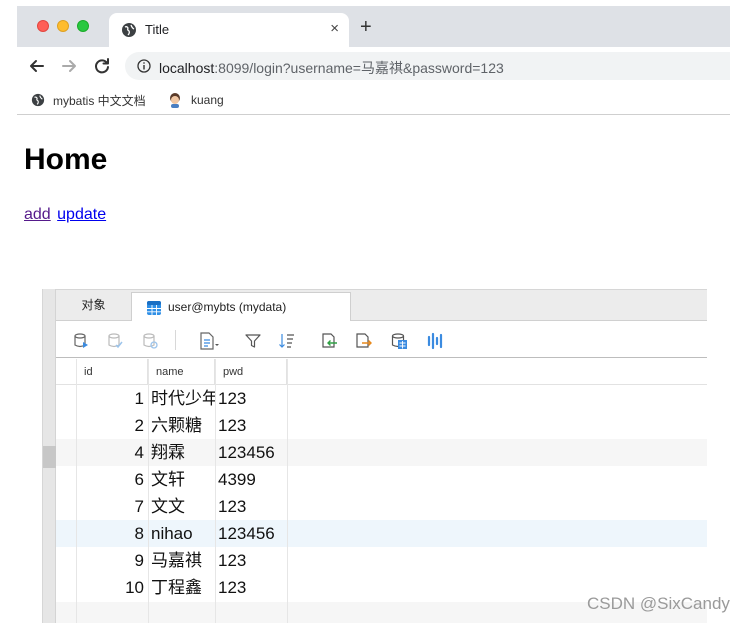 Image resolution: width=753 pixels, height=623 pixels. Describe the element at coordinates (102, 66) in the screenshot. I see `reload-icon` at that location.